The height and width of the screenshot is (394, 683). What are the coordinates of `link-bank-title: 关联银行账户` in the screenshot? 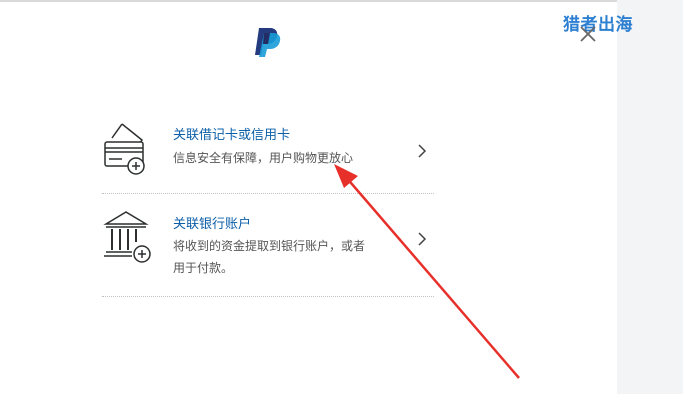 It's located at (212, 222).